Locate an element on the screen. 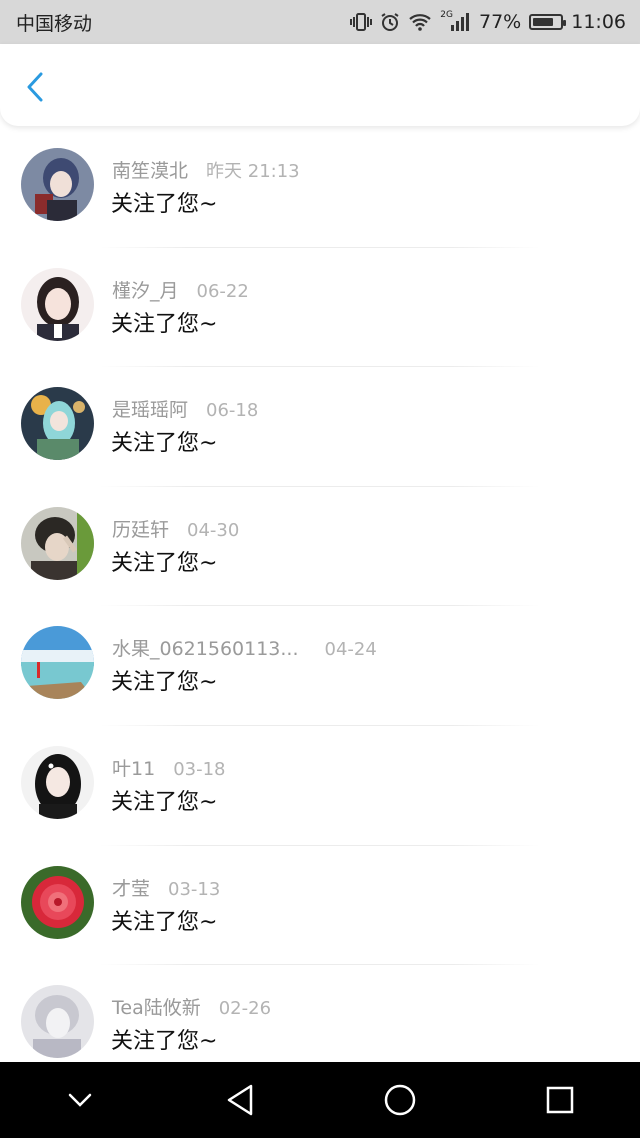 This screenshot has width=640, height=1138. battery-icon is located at coordinates (548, 22).